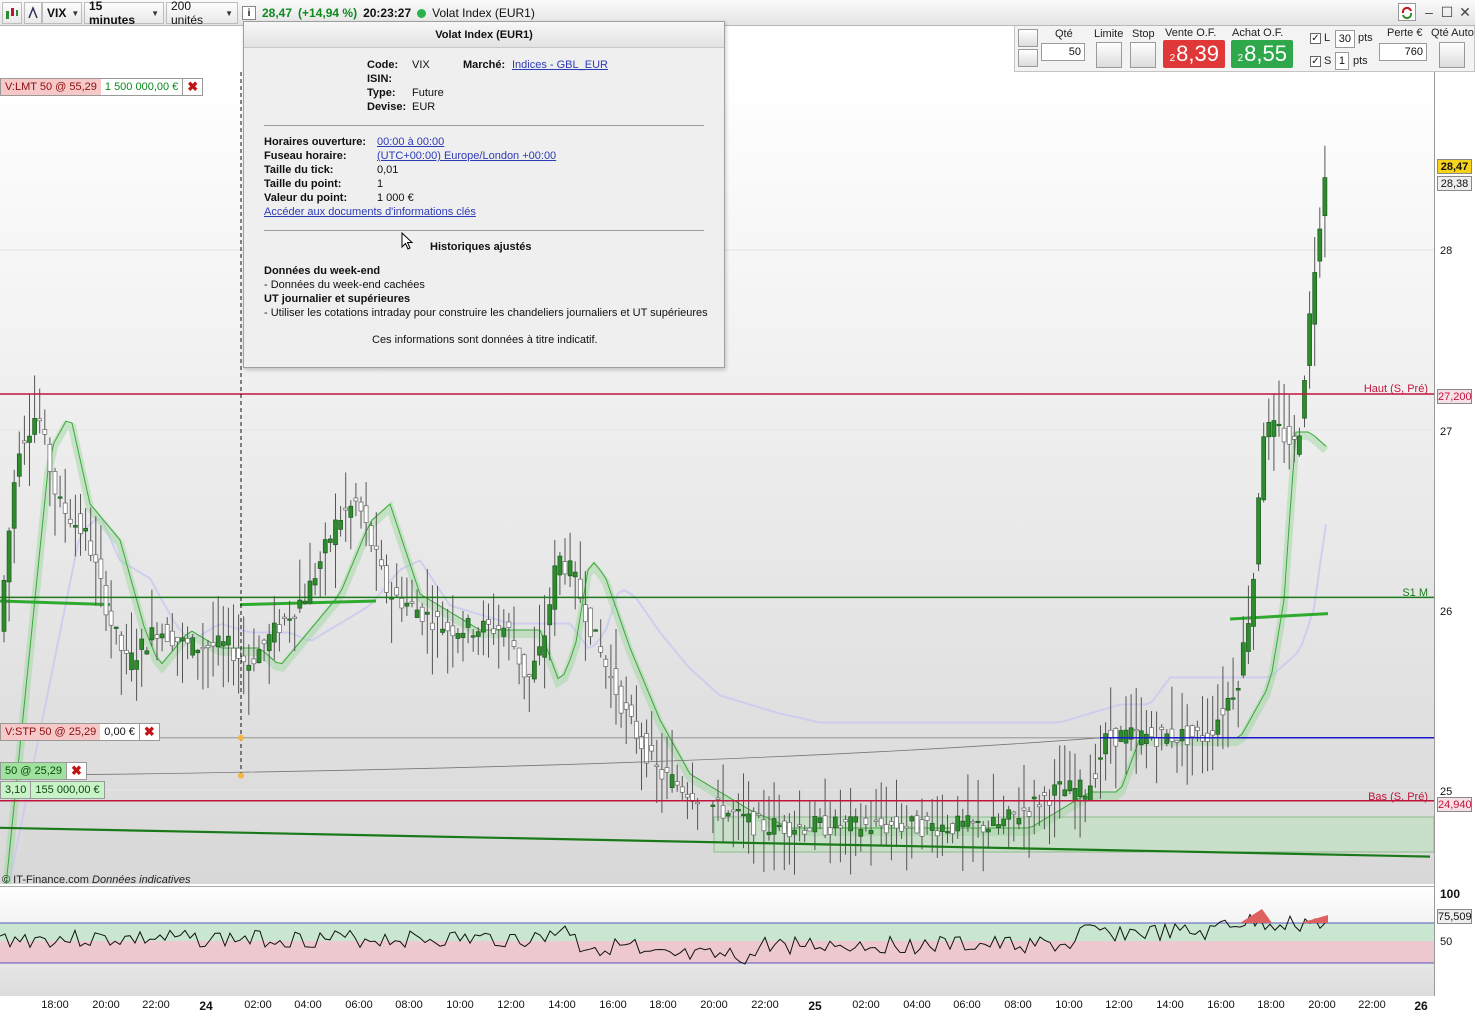 This screenshot has width=1475, height=1013. Describe the element at coordinates (1452, 55) in the screenshot. I see `auto-qty-icon` at that location.